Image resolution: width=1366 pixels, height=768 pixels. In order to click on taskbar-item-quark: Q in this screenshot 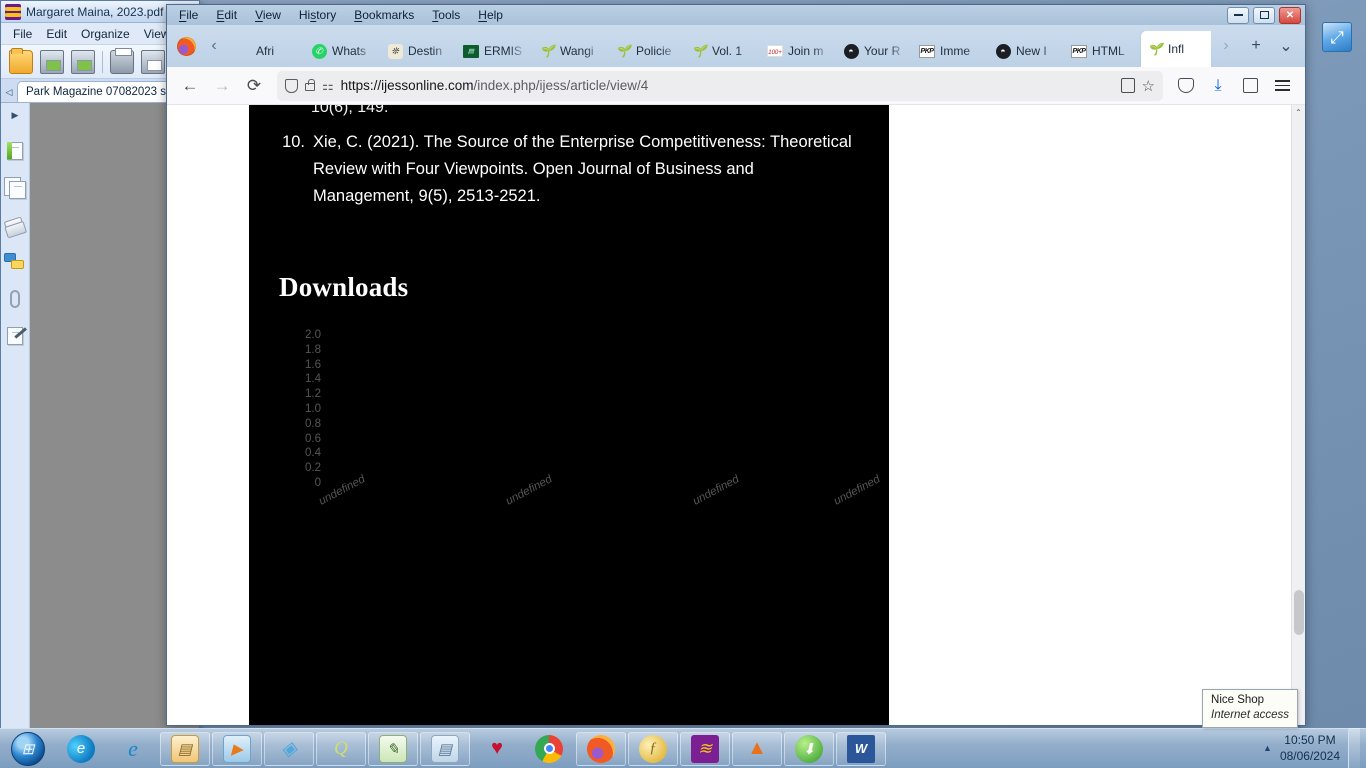, I will do `click(341, 748)`.